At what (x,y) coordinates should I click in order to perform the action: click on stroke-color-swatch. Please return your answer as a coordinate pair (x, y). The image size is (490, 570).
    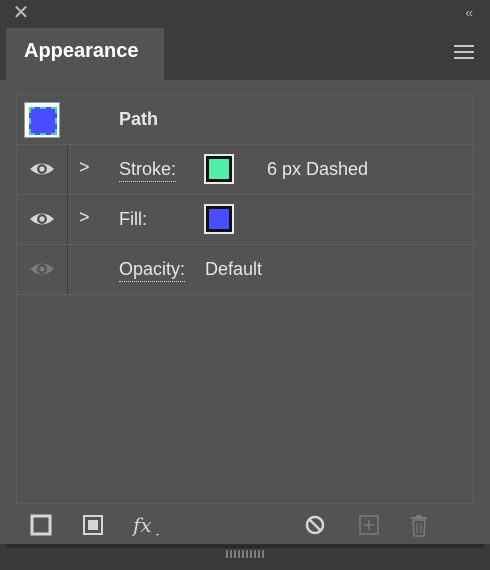
    Looking at the image, I should click on (219, 169).